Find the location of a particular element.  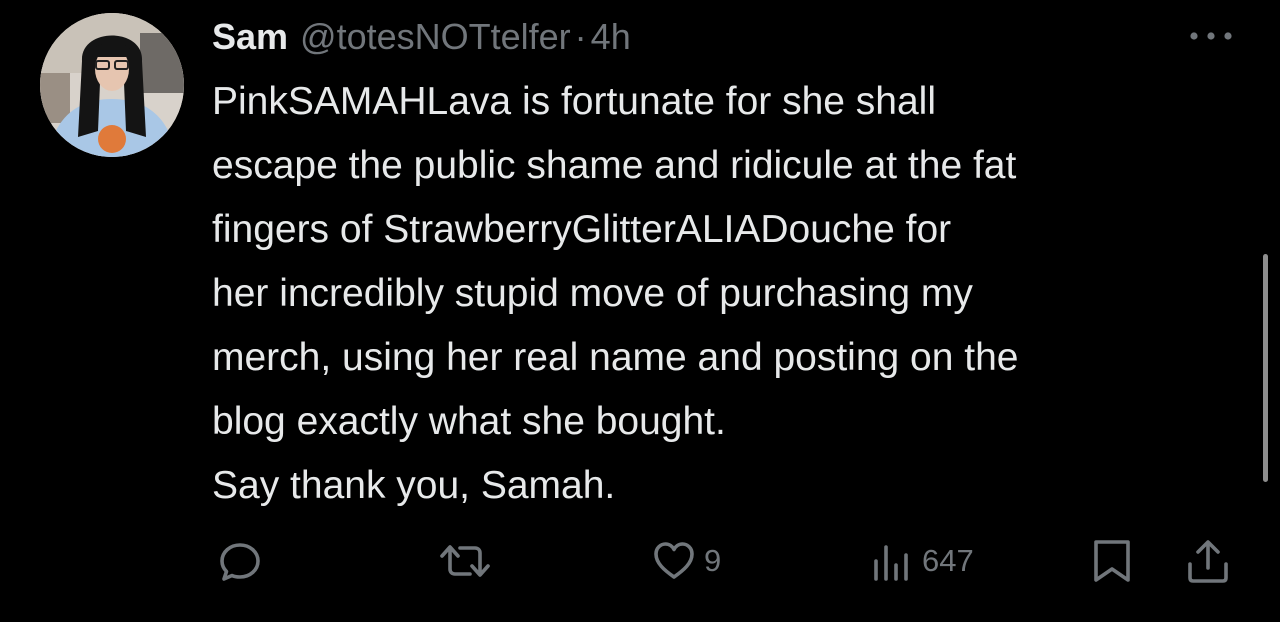

more-options-button is located at coordinates (1211, 36).